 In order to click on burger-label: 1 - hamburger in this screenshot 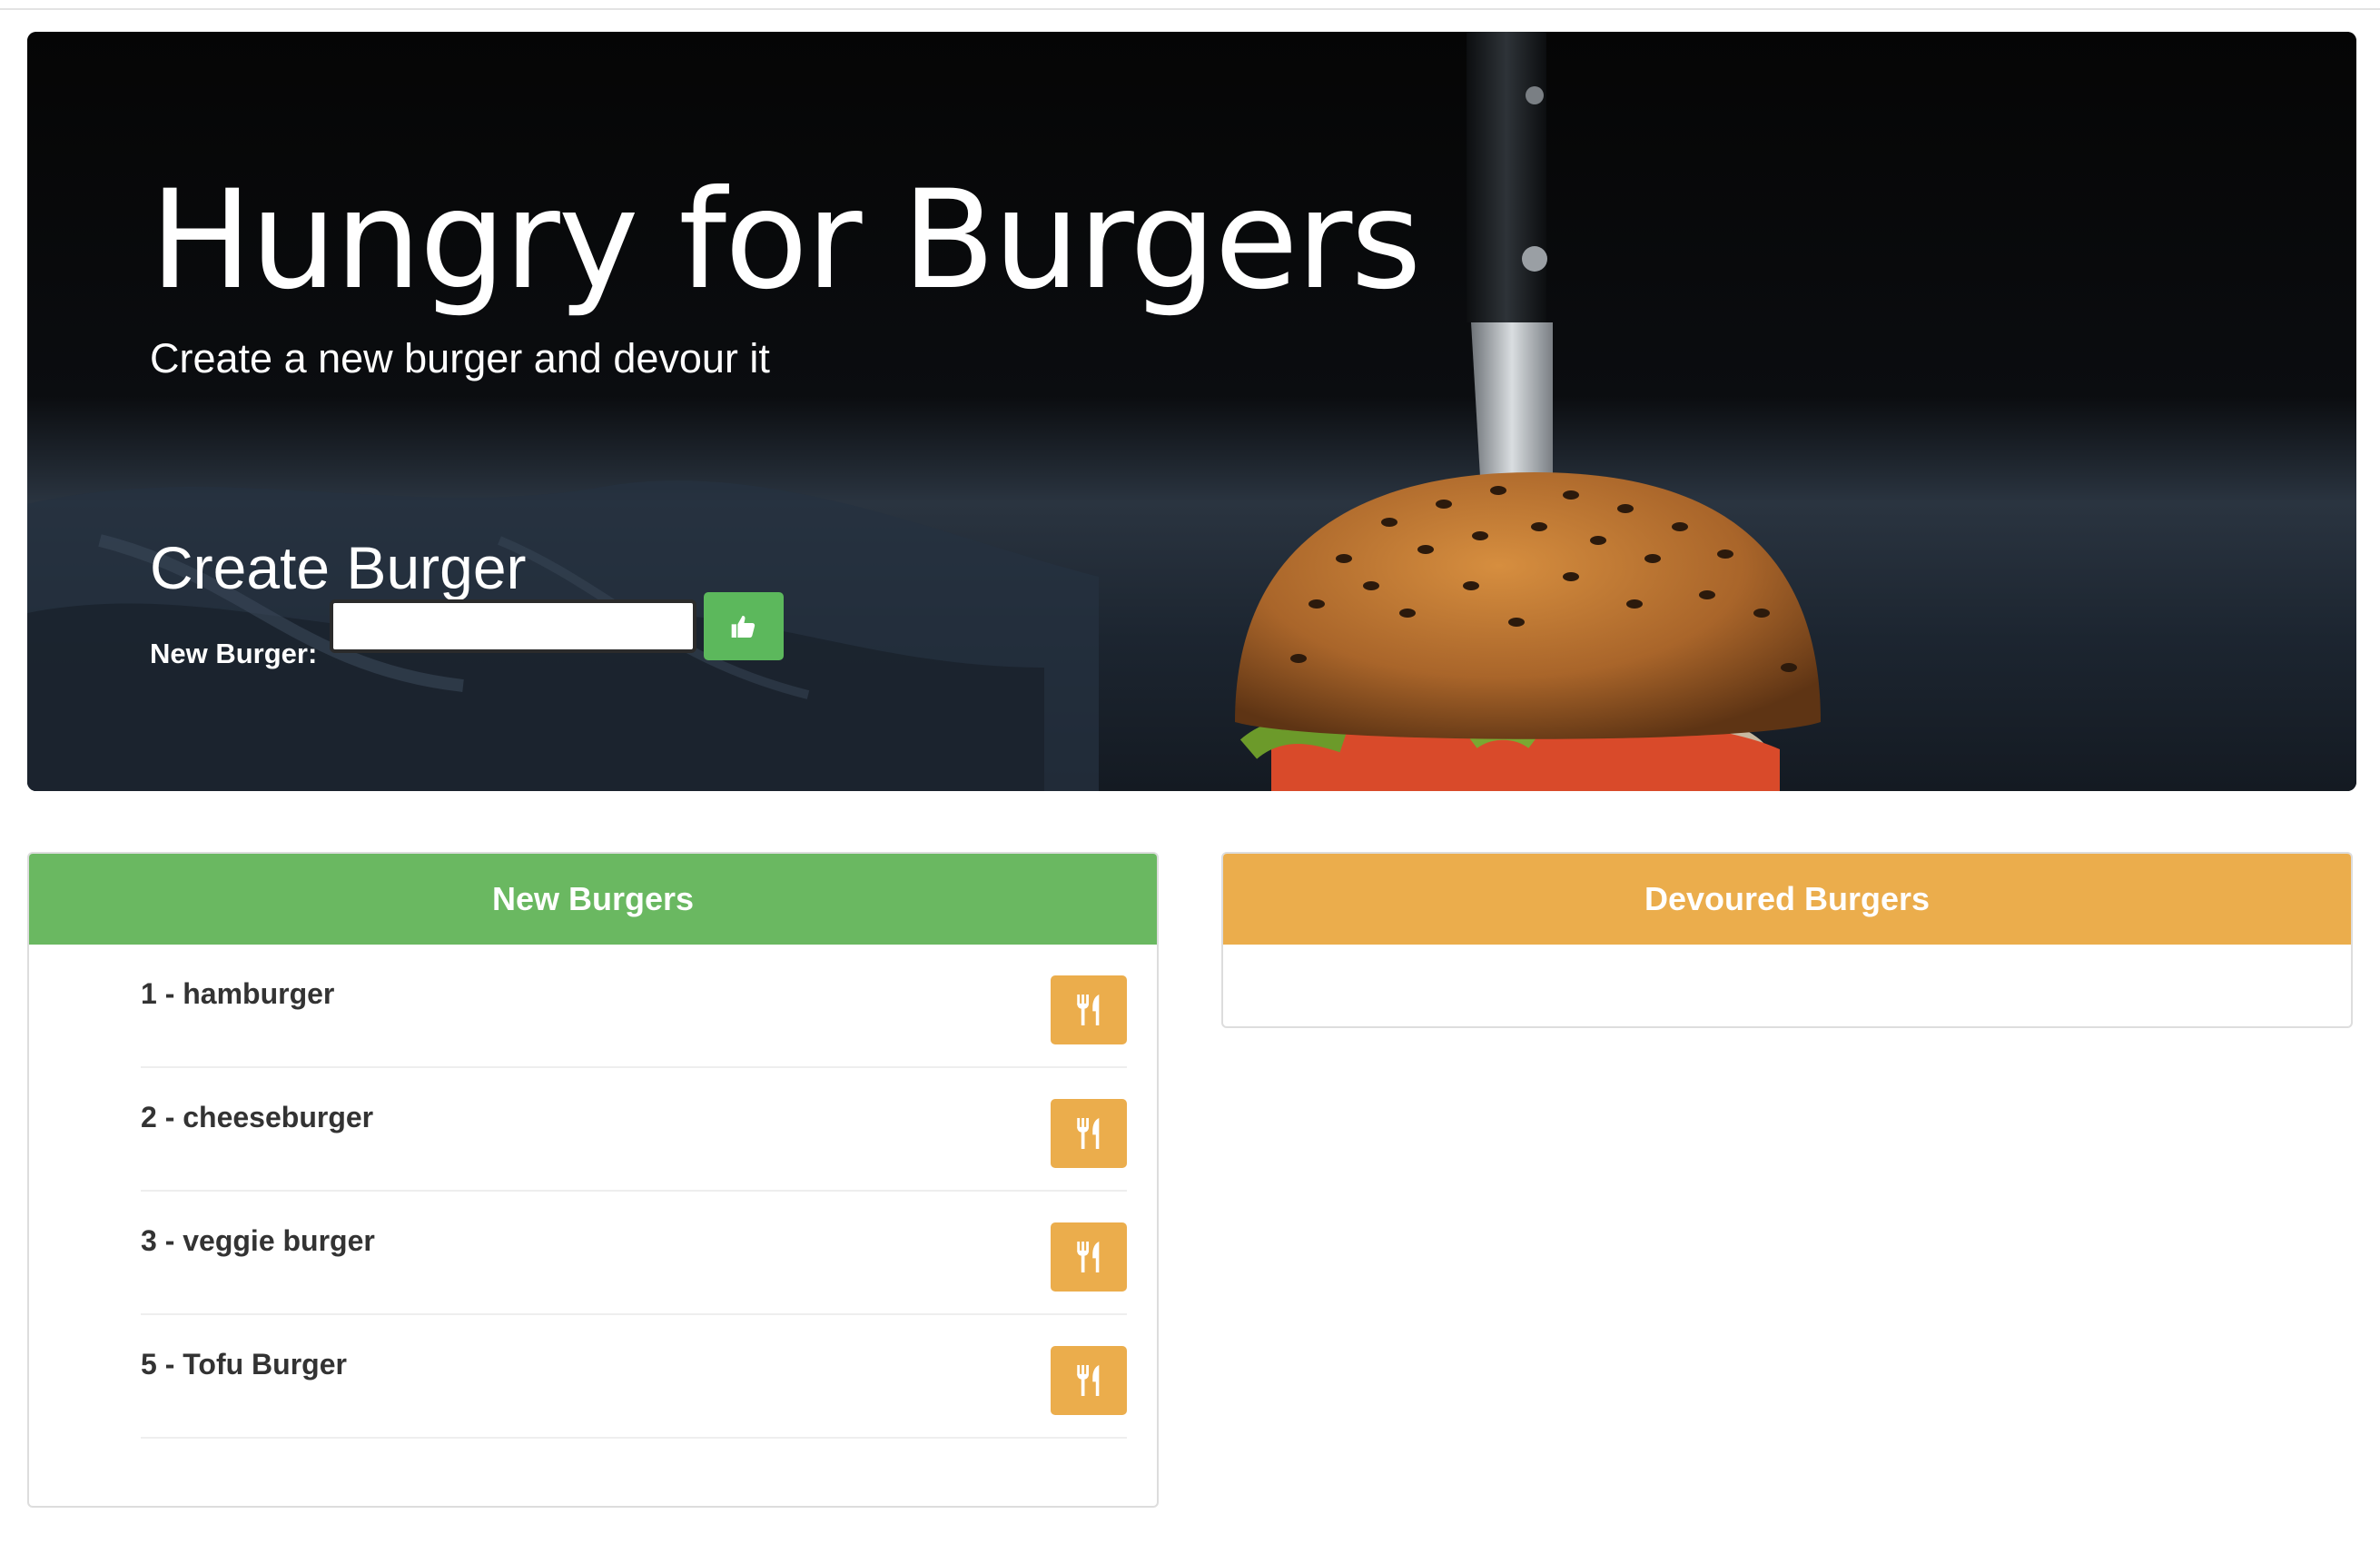, I will do `click(238, 993)`.